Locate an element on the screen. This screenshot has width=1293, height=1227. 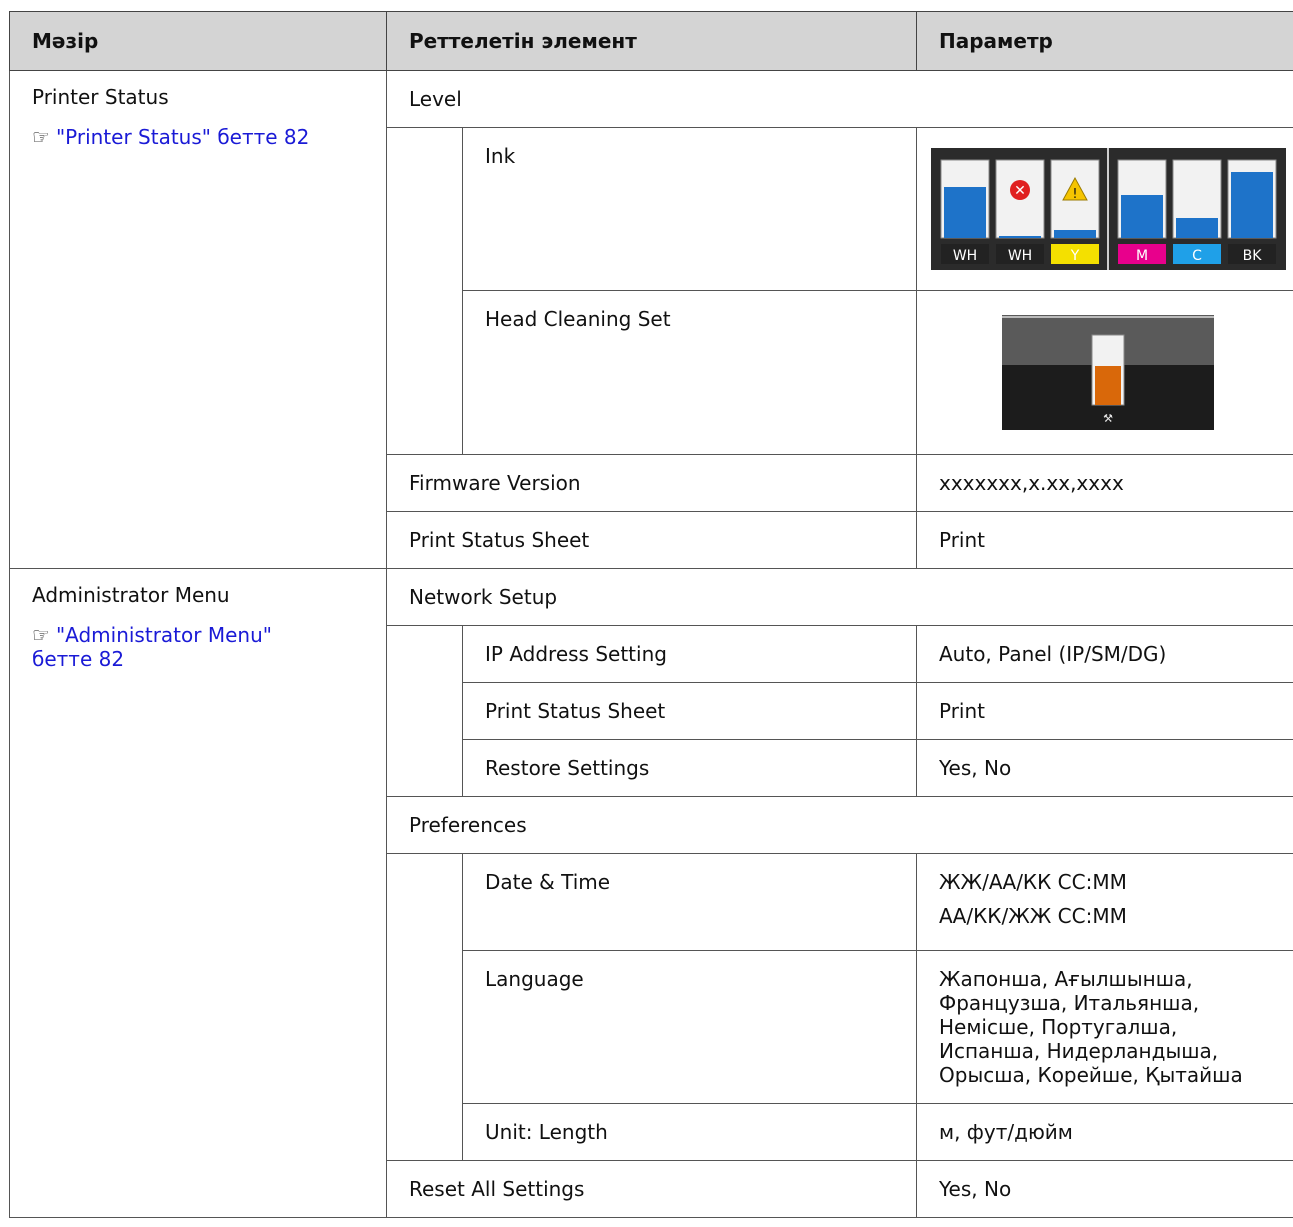
menu-label-printer-status: Printer Status is located at coordinates (100, 97).